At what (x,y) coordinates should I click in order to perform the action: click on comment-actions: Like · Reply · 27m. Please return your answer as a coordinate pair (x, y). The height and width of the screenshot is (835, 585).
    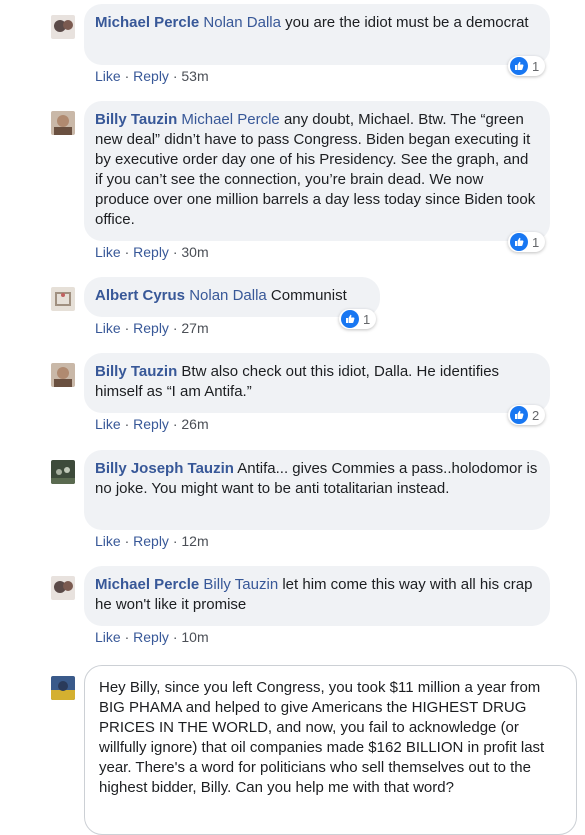
    Looking at the image, I should click on (152, 328).